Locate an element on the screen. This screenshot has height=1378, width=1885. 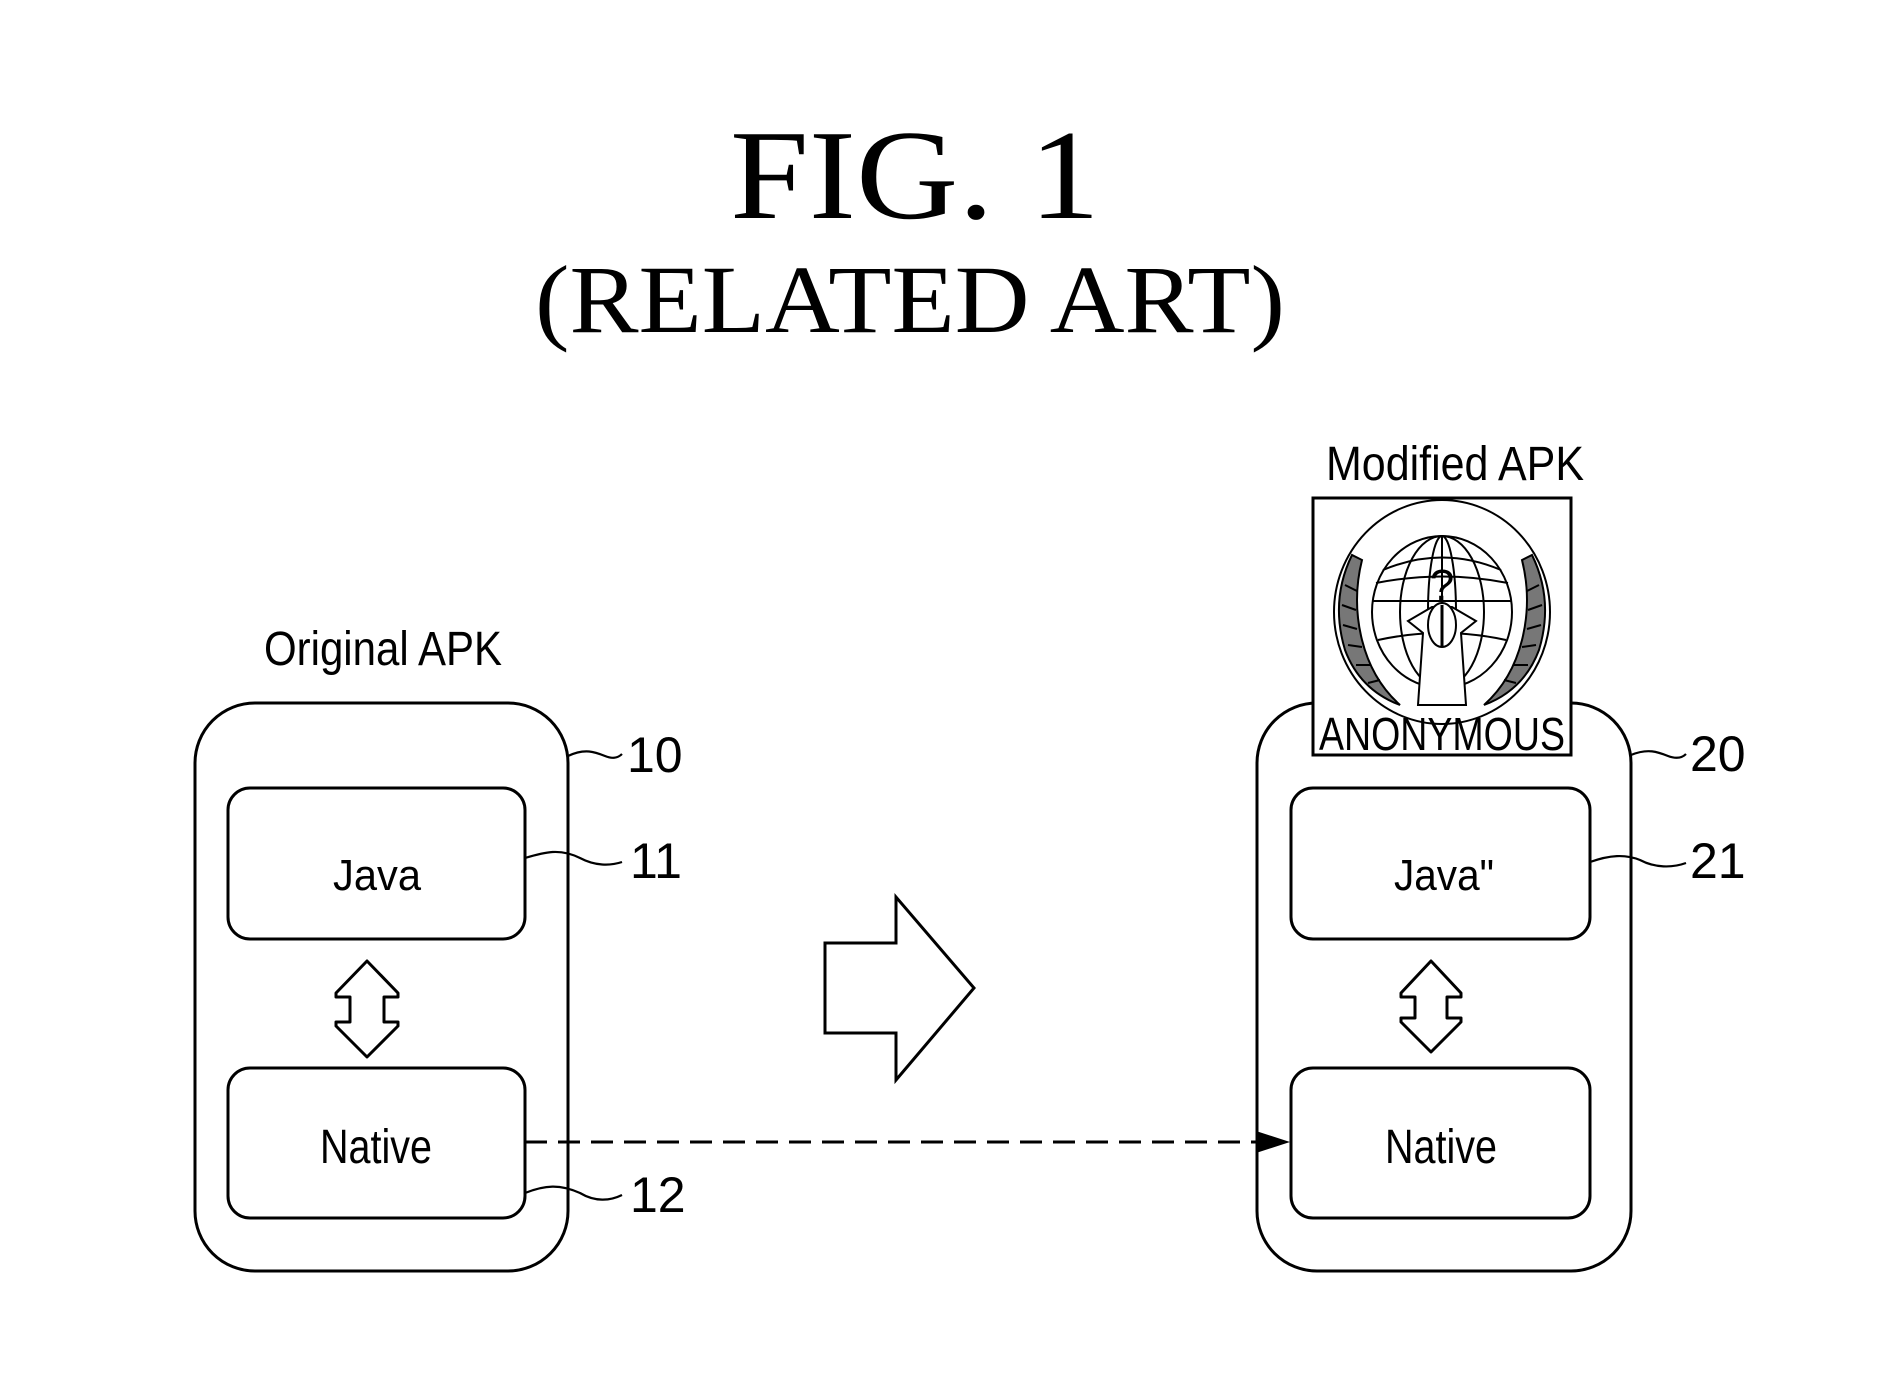
original-apk-group: Original APK Java Native 10 11 12 is located at coordinates (439, 948).